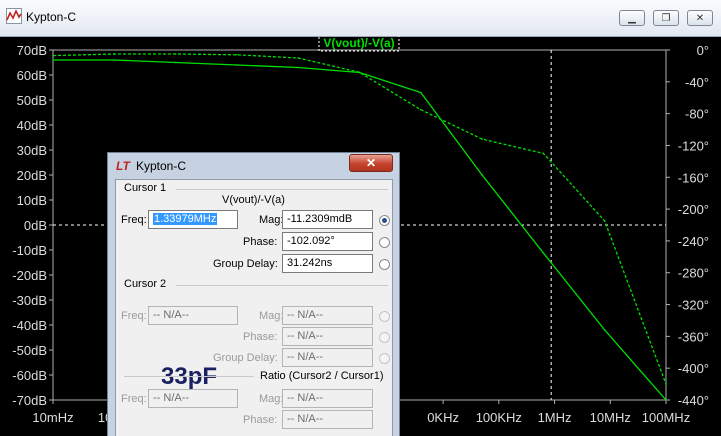  I want to click on x-axis-tick-label: 100MHz, so click(666, 417).